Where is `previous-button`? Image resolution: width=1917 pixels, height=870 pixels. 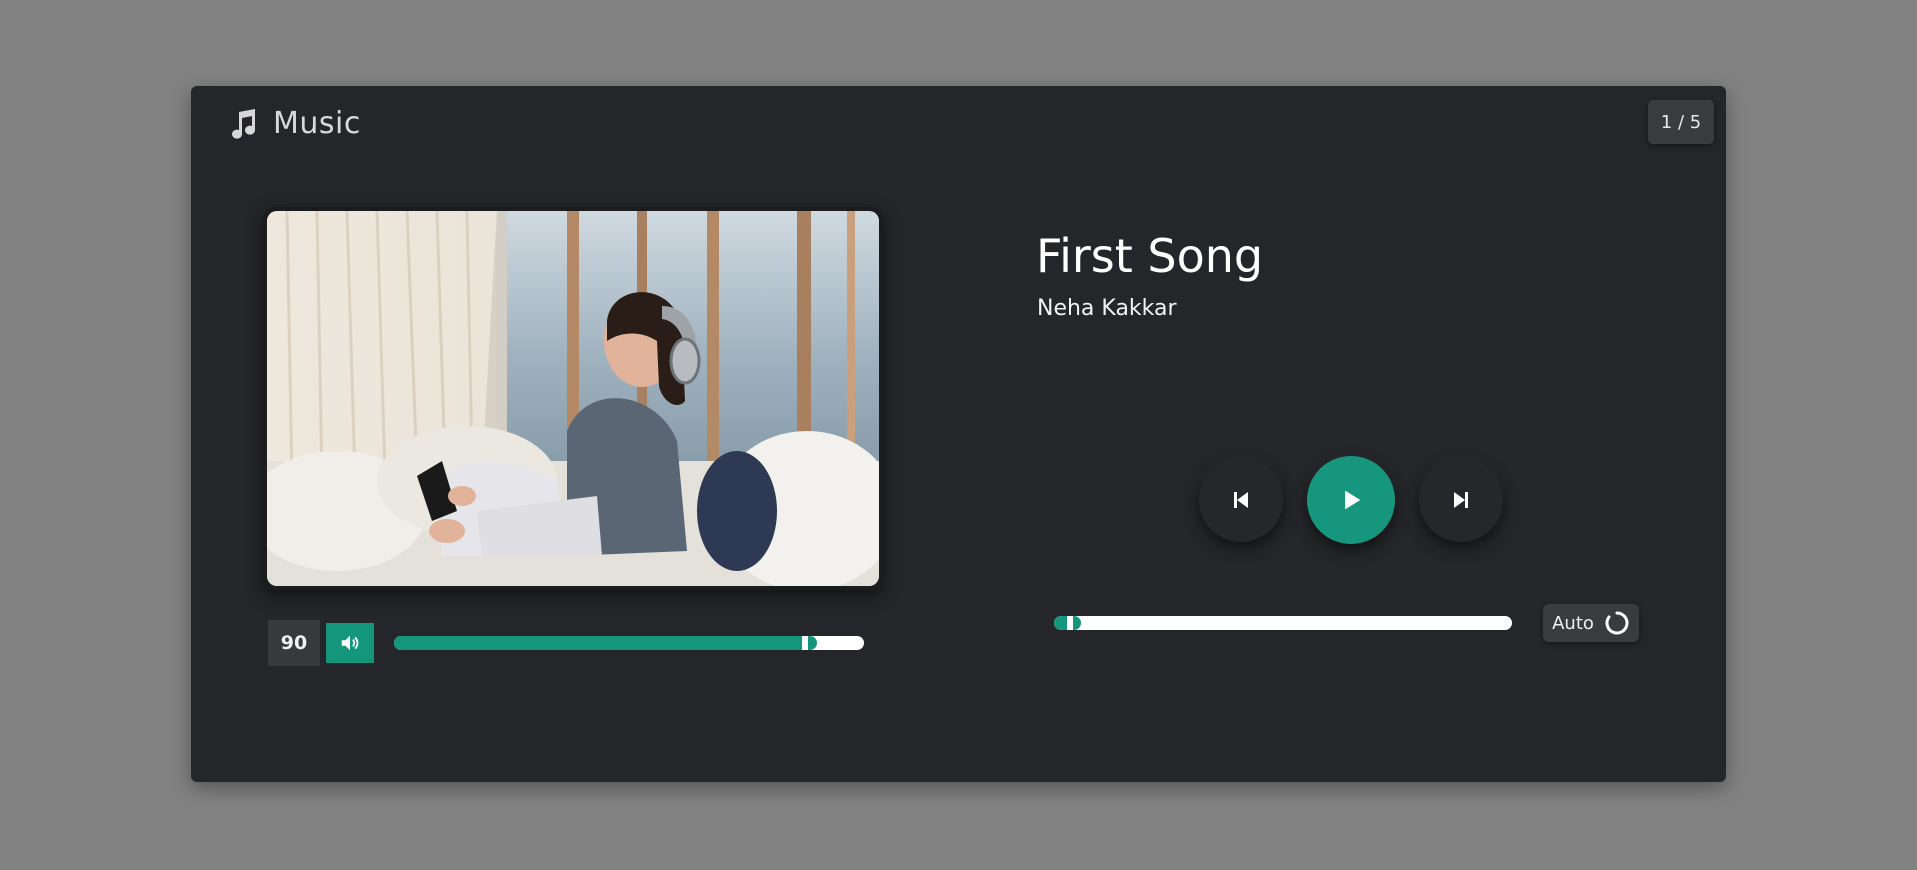
previous-button is located at coordinates (1241, 500).